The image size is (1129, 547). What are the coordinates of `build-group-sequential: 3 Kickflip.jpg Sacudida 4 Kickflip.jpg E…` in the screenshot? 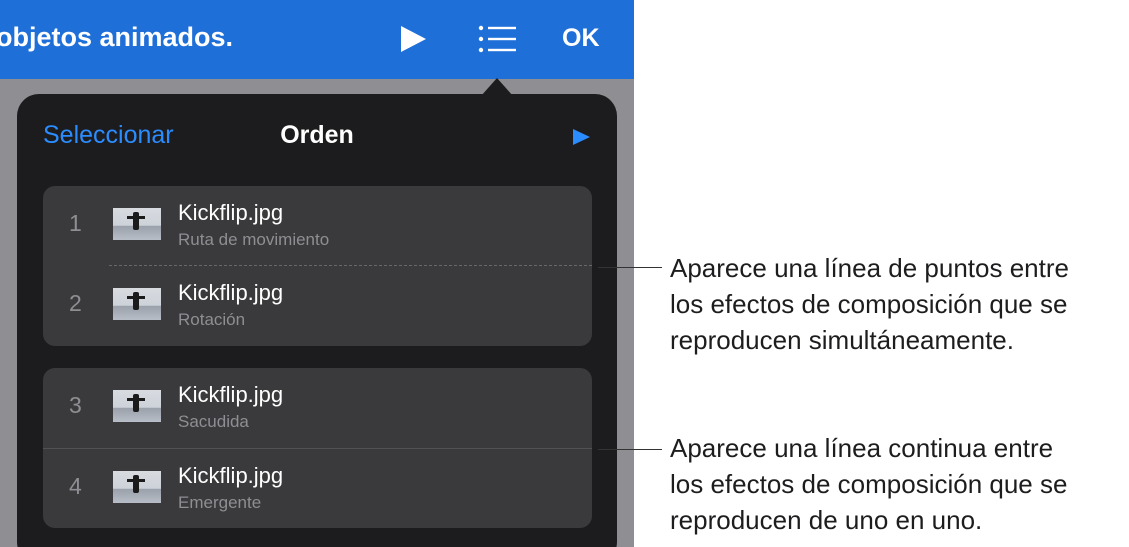 It's located at (317, 448).